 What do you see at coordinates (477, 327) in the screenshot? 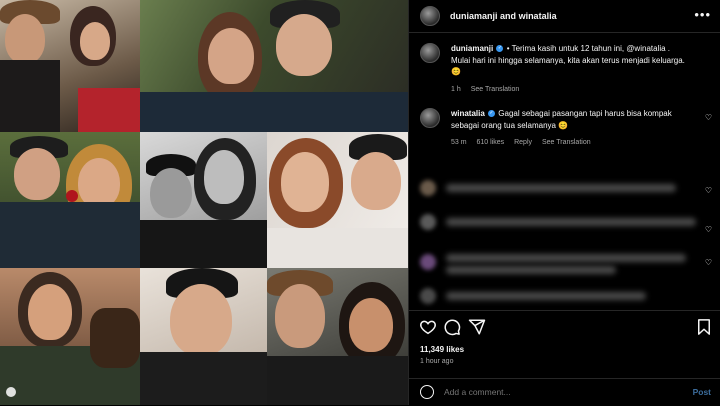
I see `share-icon` at bounding box center [477, 327].